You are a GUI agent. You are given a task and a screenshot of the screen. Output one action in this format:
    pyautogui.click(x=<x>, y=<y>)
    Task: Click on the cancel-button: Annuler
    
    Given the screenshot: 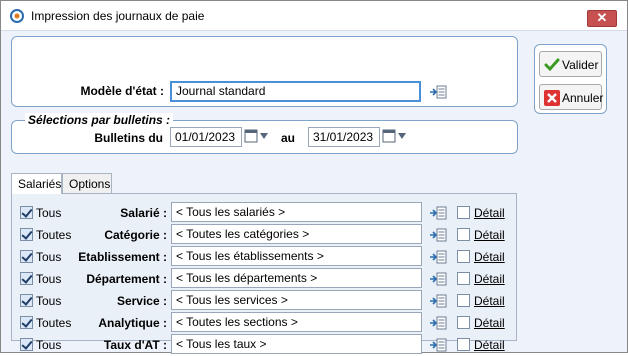 What is the action you would take?
    pyautogui.click(x=571, y=97)
    